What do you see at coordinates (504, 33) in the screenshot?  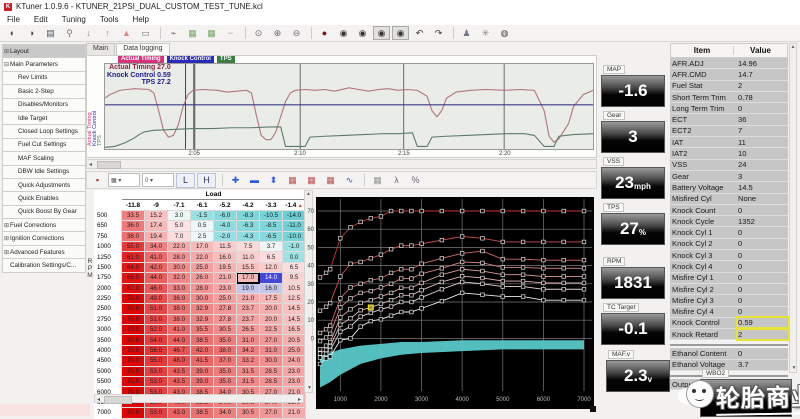 I see `web-icon: ◍` at bounding box center [504, 33].